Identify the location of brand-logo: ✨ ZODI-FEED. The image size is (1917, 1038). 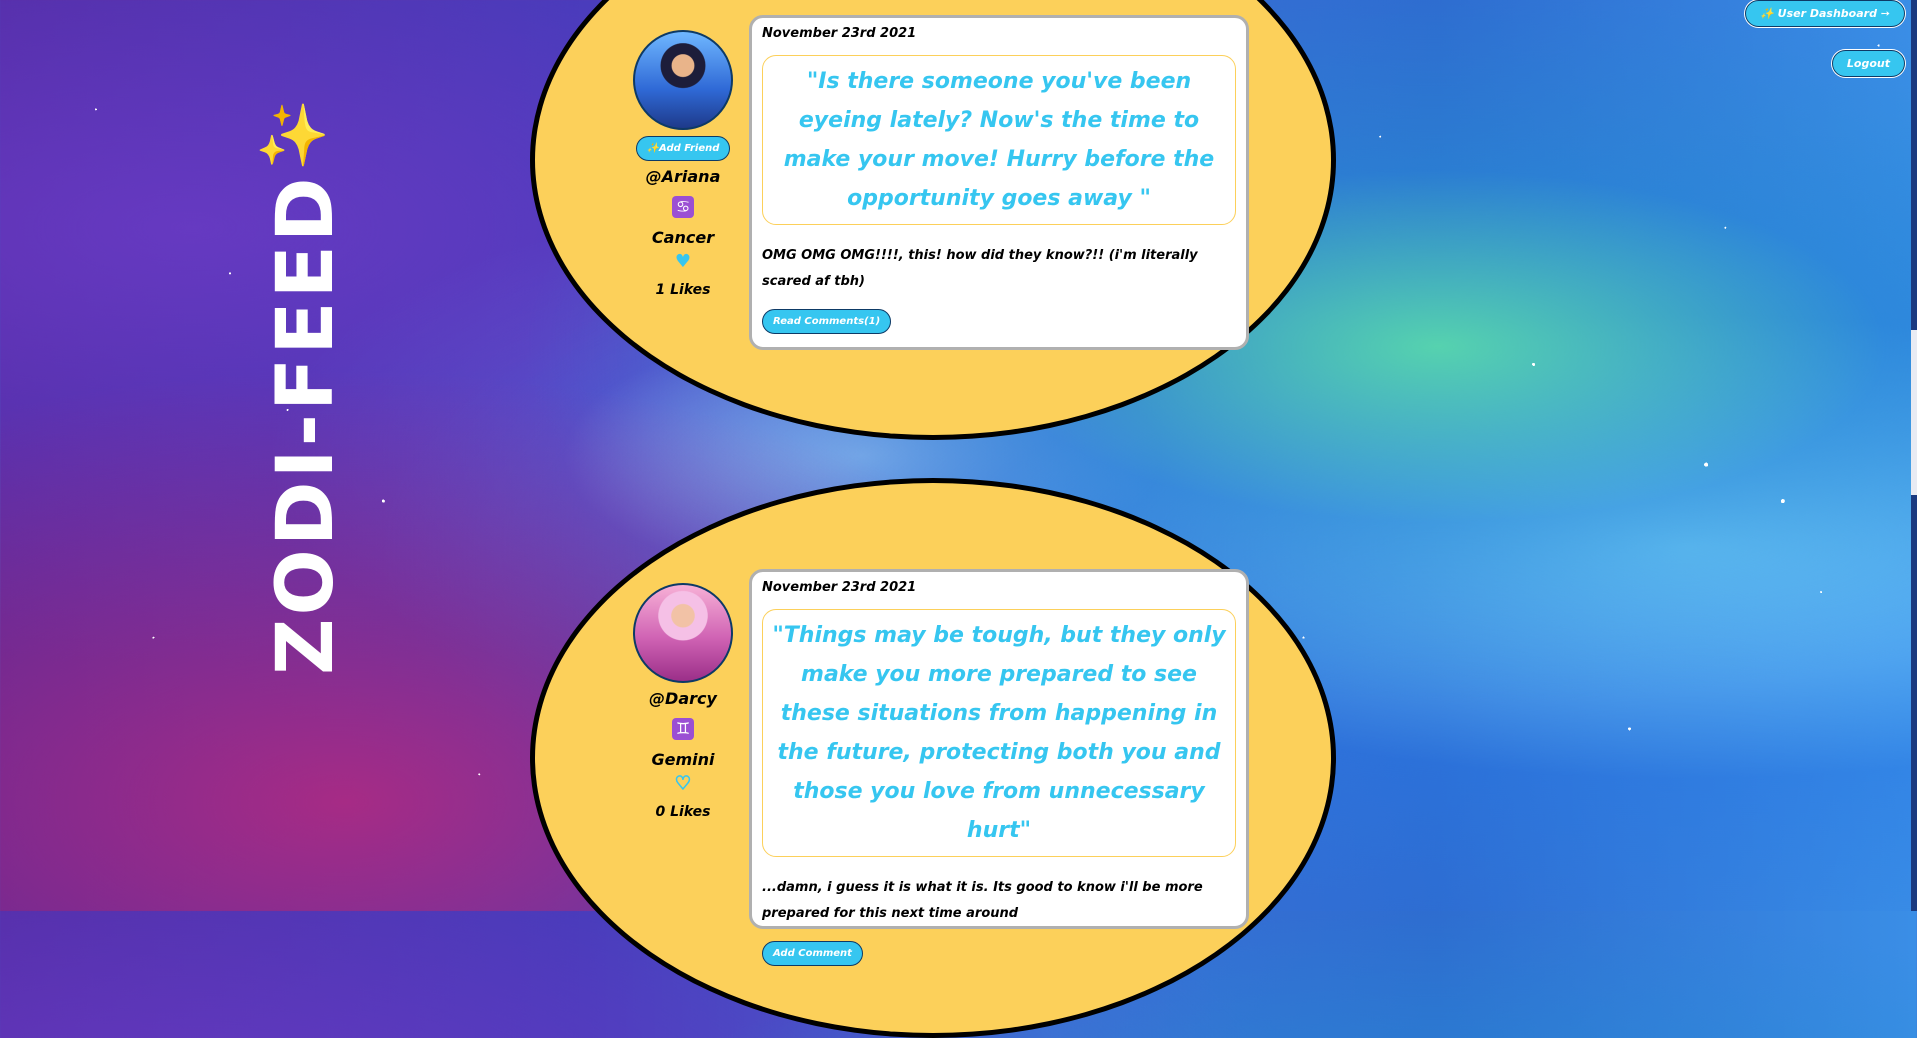
(303, 387).